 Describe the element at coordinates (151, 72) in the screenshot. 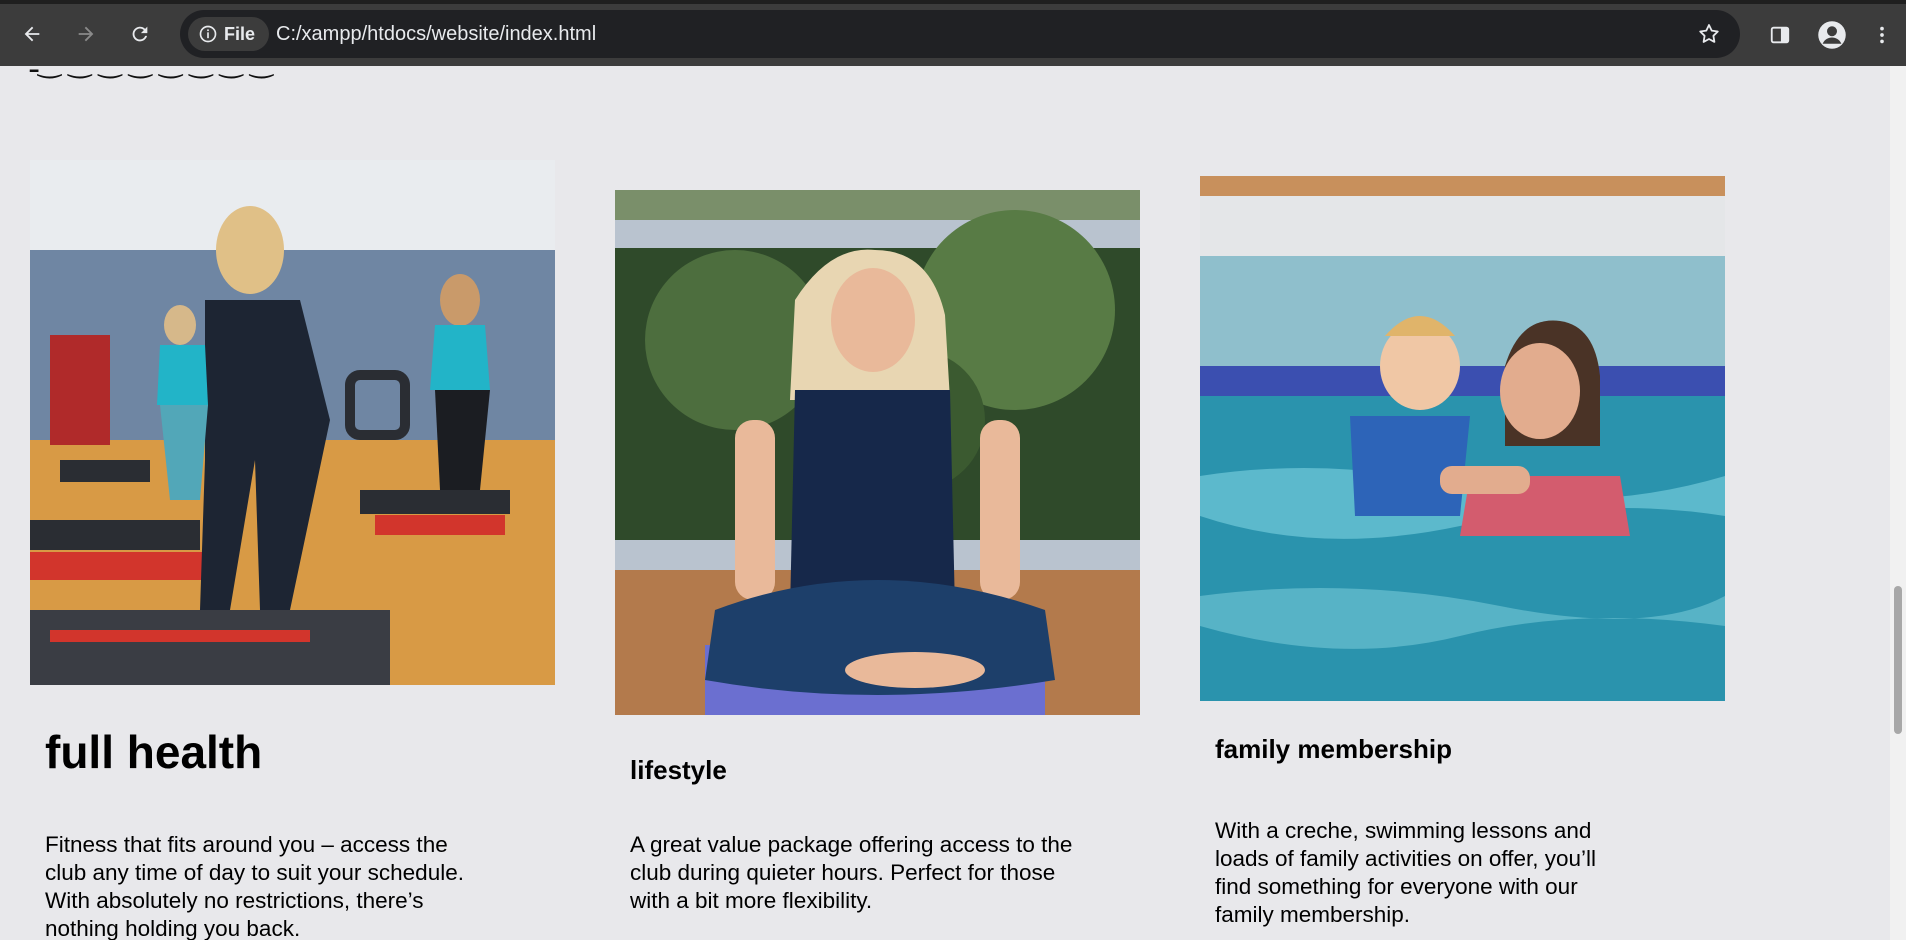

I see `clipped-heading-fragment: ـ‿ ‿ ‿ ‿ ‿ ‿ ‿ ‿` at that location.